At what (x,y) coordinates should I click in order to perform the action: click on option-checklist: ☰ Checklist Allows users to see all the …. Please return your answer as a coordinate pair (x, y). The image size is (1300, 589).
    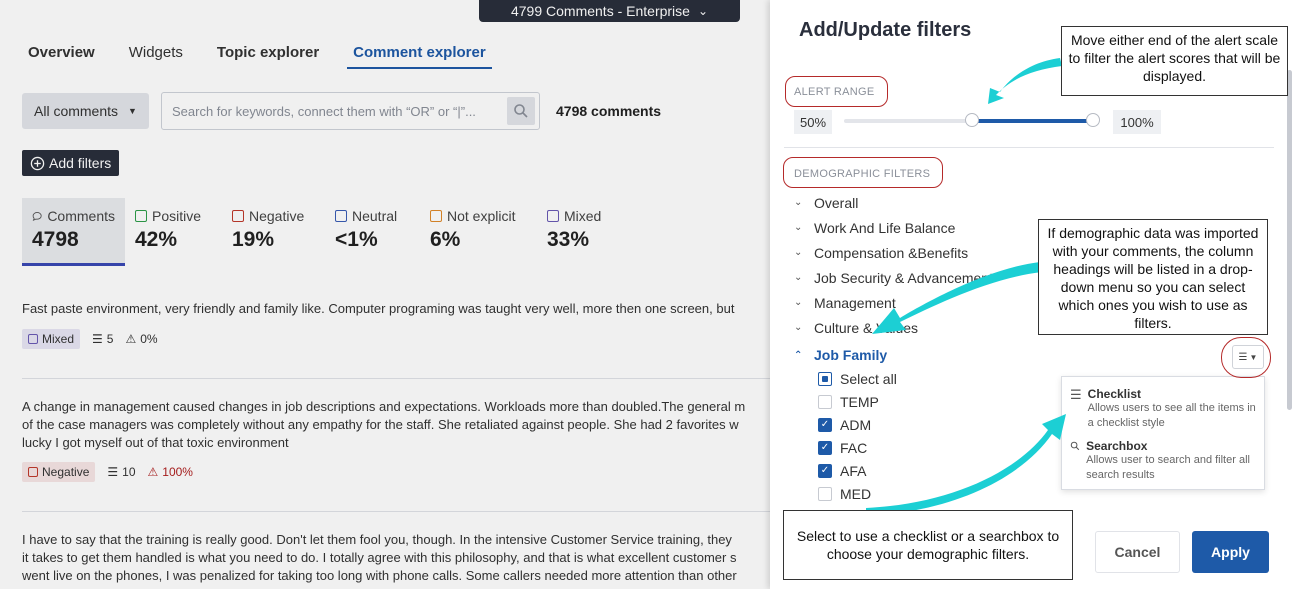
    Looking at the image, I should click on (1163, 409).